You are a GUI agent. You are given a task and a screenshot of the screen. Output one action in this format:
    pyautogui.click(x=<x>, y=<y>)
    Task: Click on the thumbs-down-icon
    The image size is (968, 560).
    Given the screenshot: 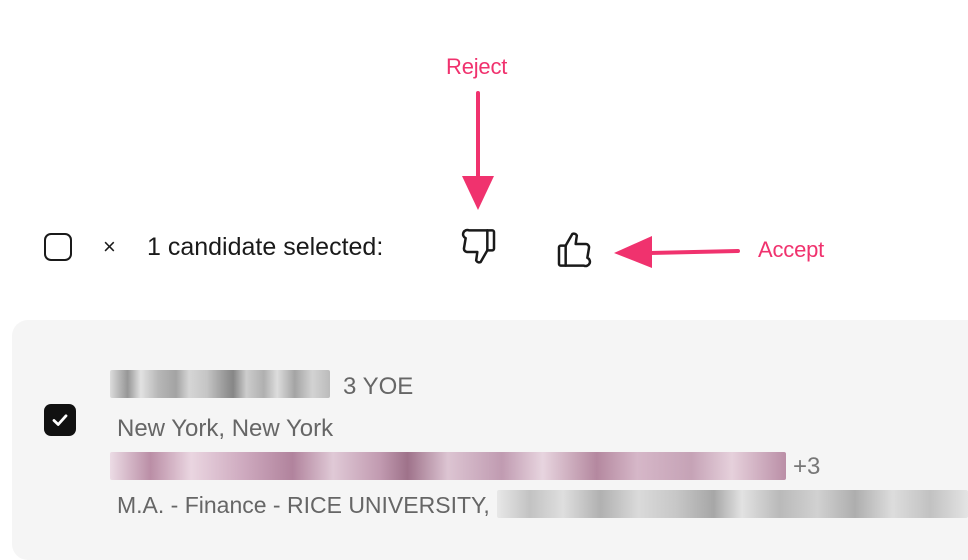 What is the action you would take?
    pyautogui.click(x=478, y=246)
    